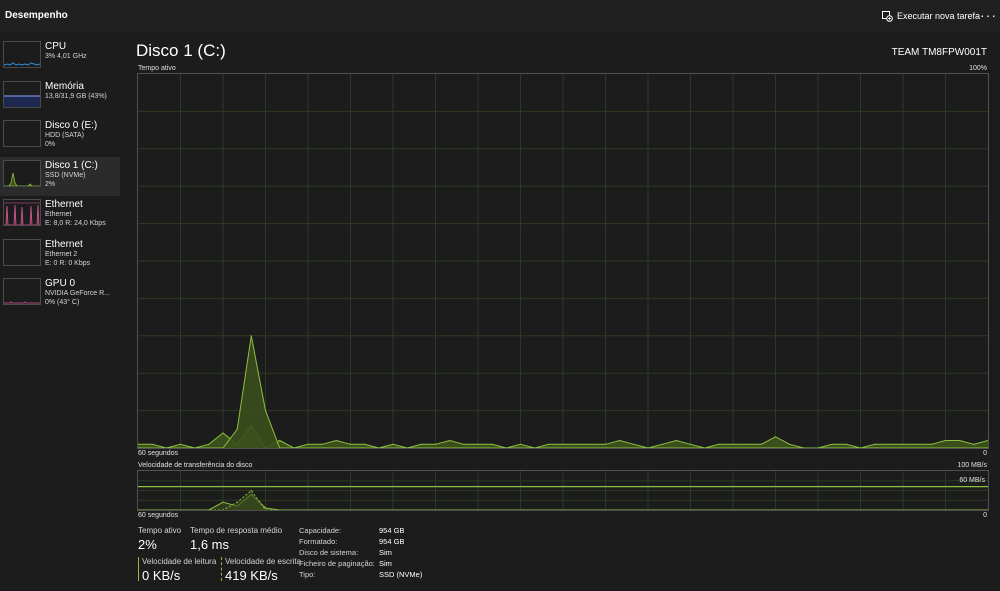 Image resolution: width=1000 pixels, height=591 pixels. I want to click on sidebar-item-usage: 0%, so click(50, 144).